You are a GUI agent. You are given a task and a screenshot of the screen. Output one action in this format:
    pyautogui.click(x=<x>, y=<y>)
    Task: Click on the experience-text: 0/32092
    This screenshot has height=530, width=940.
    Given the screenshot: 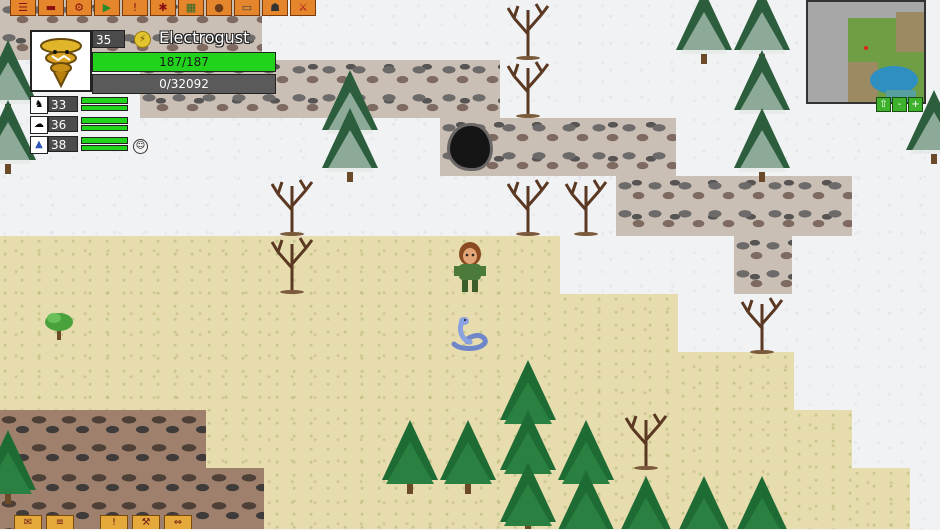 What is the action you would take?
    pyautogui.click(x=184, y=84)
    